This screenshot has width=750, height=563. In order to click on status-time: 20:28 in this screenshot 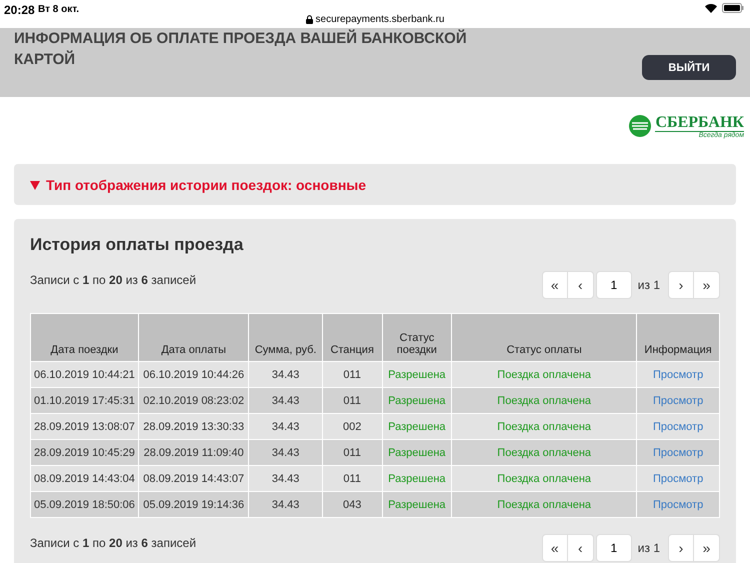, I will do `click(19, 10)`.